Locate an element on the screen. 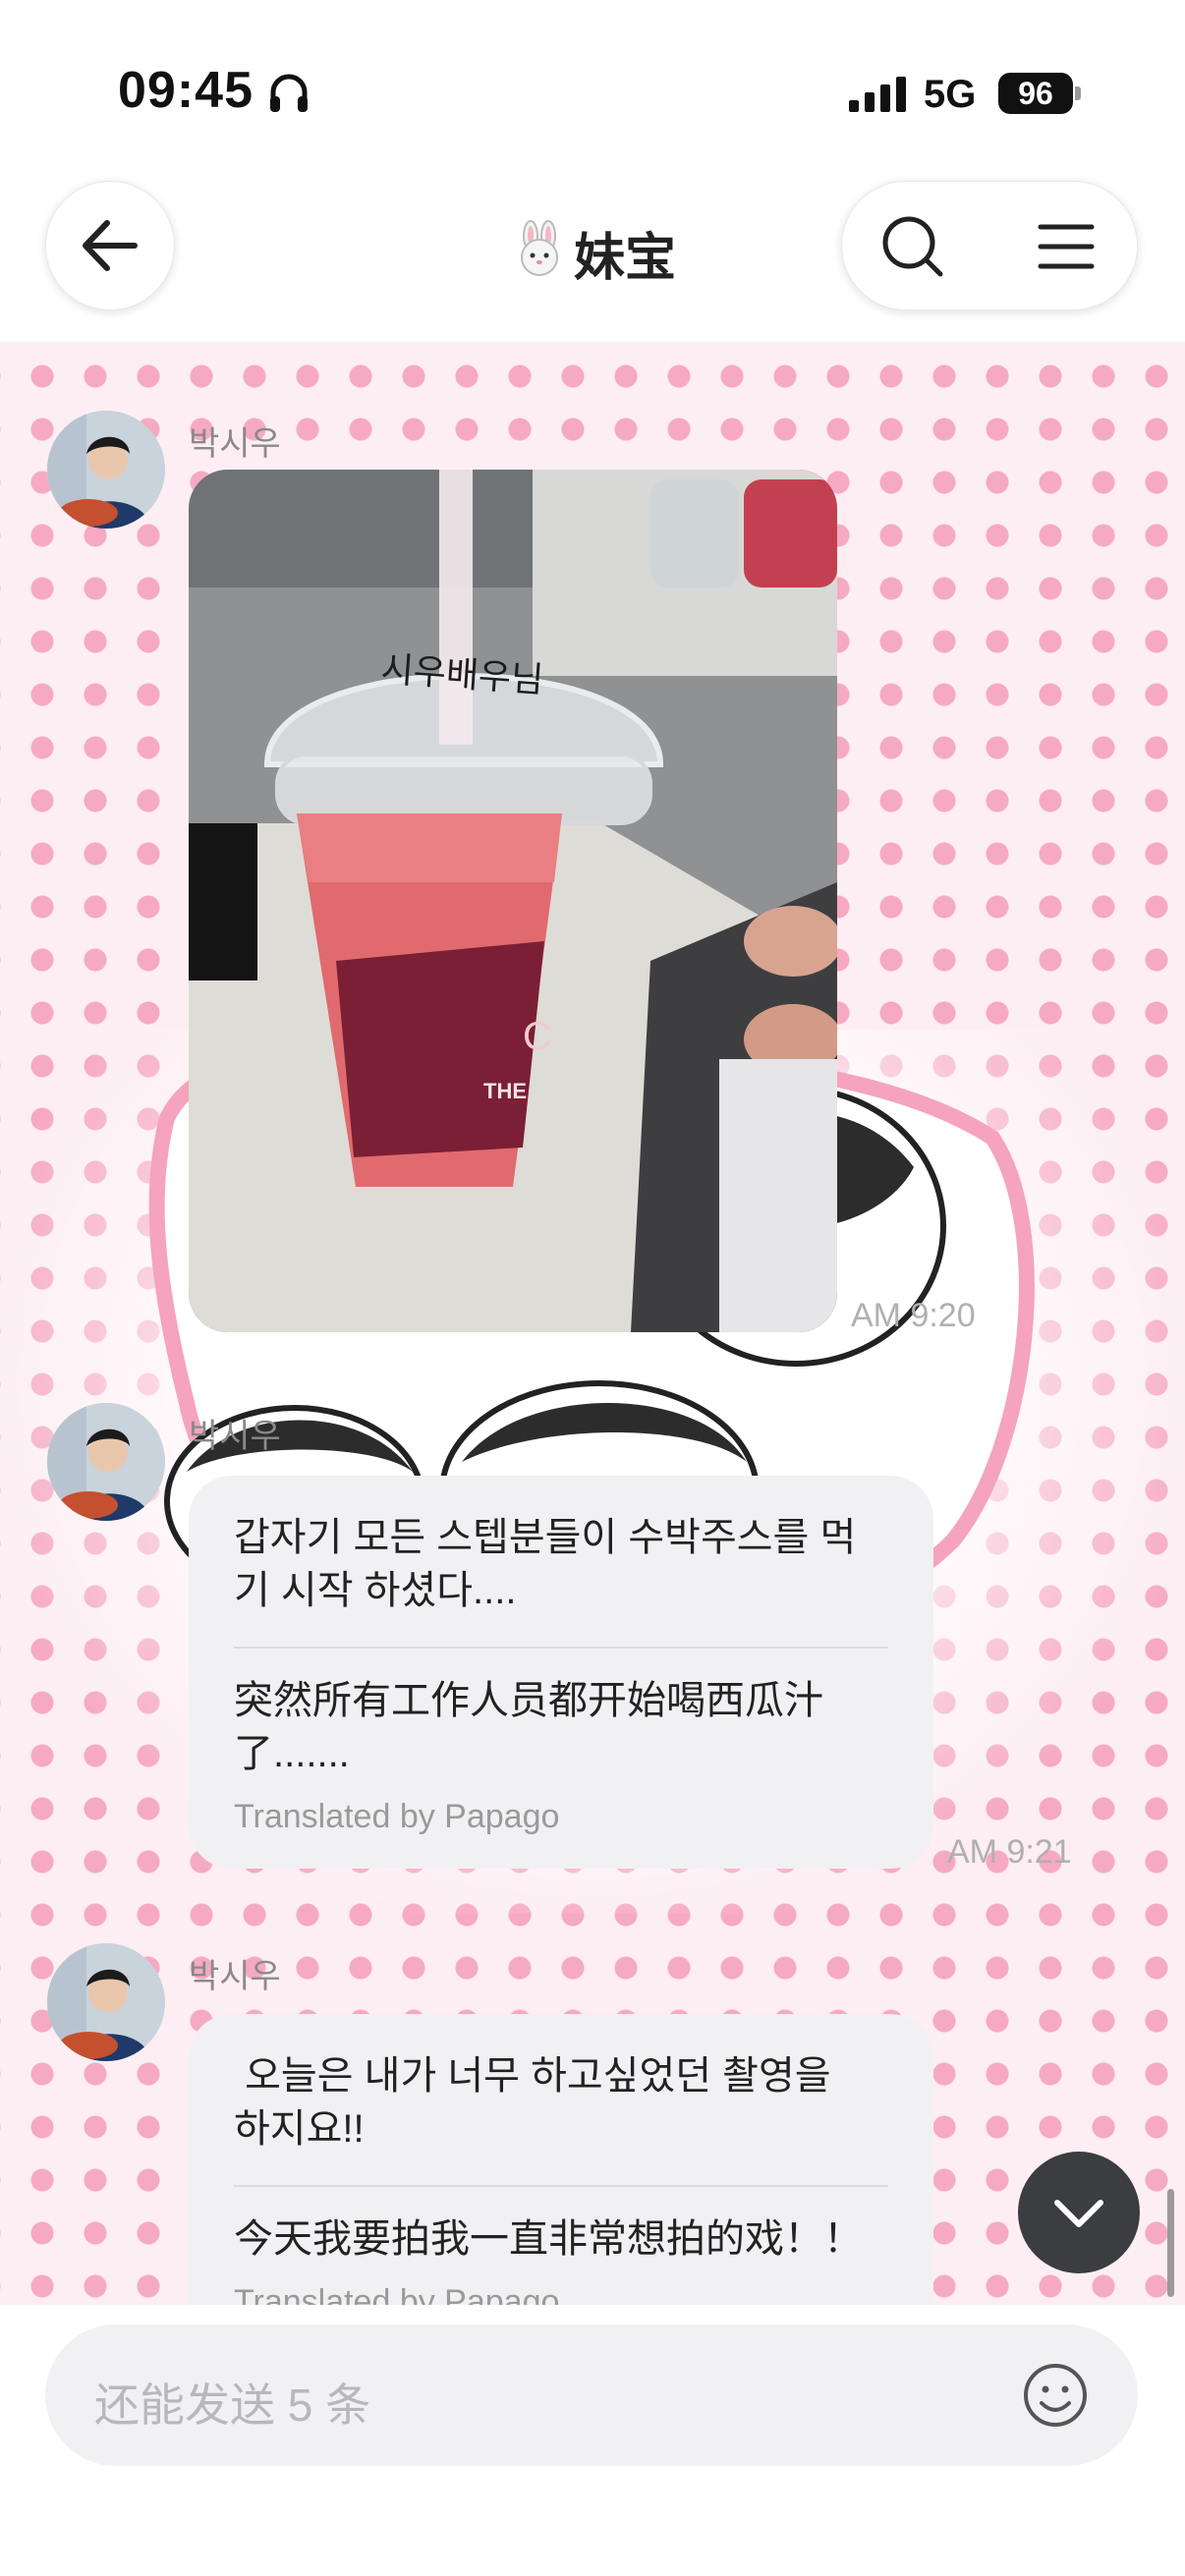 The image size is (1185, 2576). battery-icon: 96 is located at coordinates (1035, 93).